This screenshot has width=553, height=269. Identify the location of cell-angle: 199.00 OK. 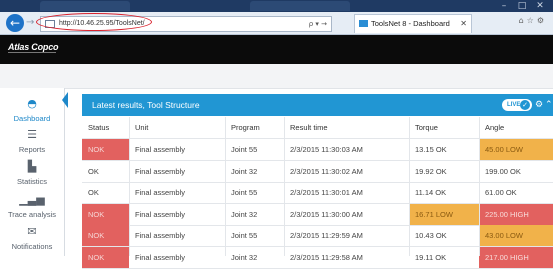
(503, 171).